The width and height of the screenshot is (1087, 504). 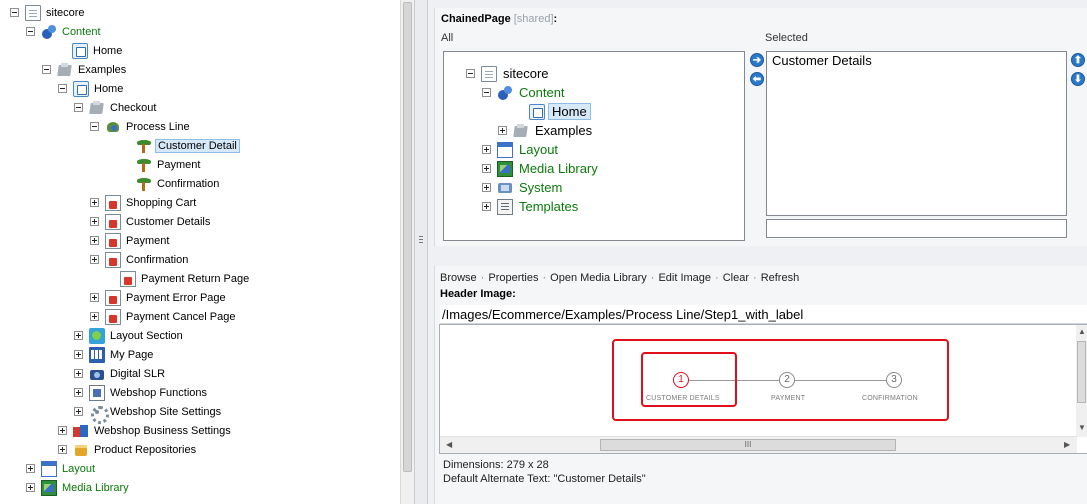 What do you see at coordinates (78, 487) in the screenshot?
I see `tree-item: Media Library` at bounding box center [78, 487].